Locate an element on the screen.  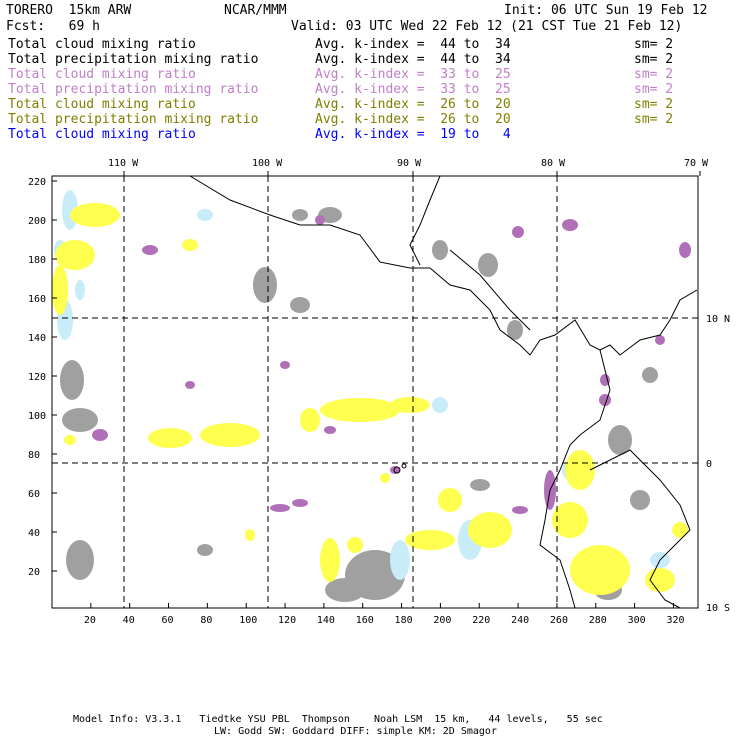
x-tick-label: 80 is located at coordinates (206, 620).